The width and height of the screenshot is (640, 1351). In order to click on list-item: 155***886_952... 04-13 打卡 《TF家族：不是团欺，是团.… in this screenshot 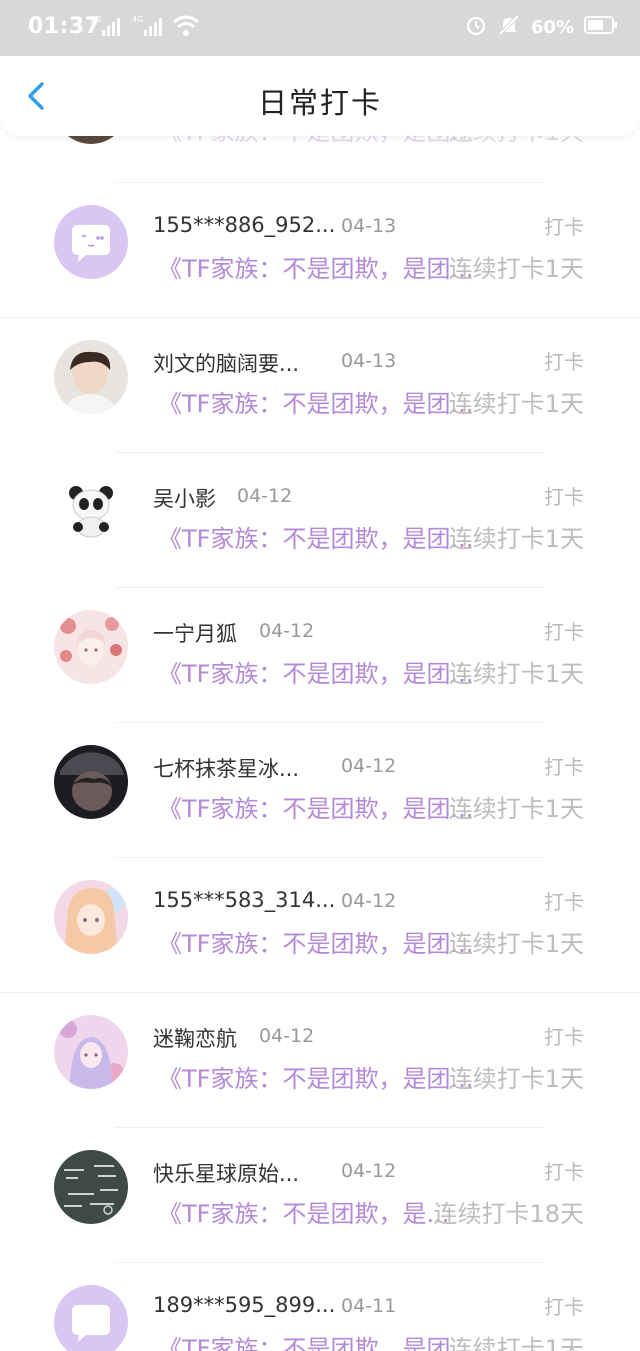, I will do `click(320, 250)`.